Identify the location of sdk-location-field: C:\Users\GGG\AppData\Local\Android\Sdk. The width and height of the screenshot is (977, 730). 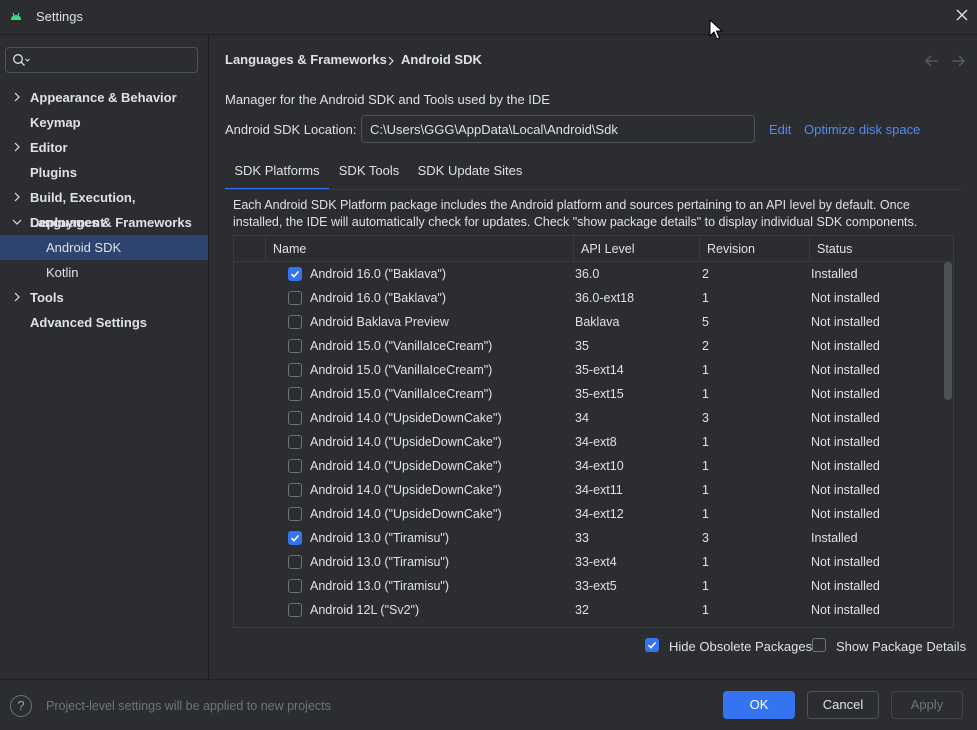
(558, 129).